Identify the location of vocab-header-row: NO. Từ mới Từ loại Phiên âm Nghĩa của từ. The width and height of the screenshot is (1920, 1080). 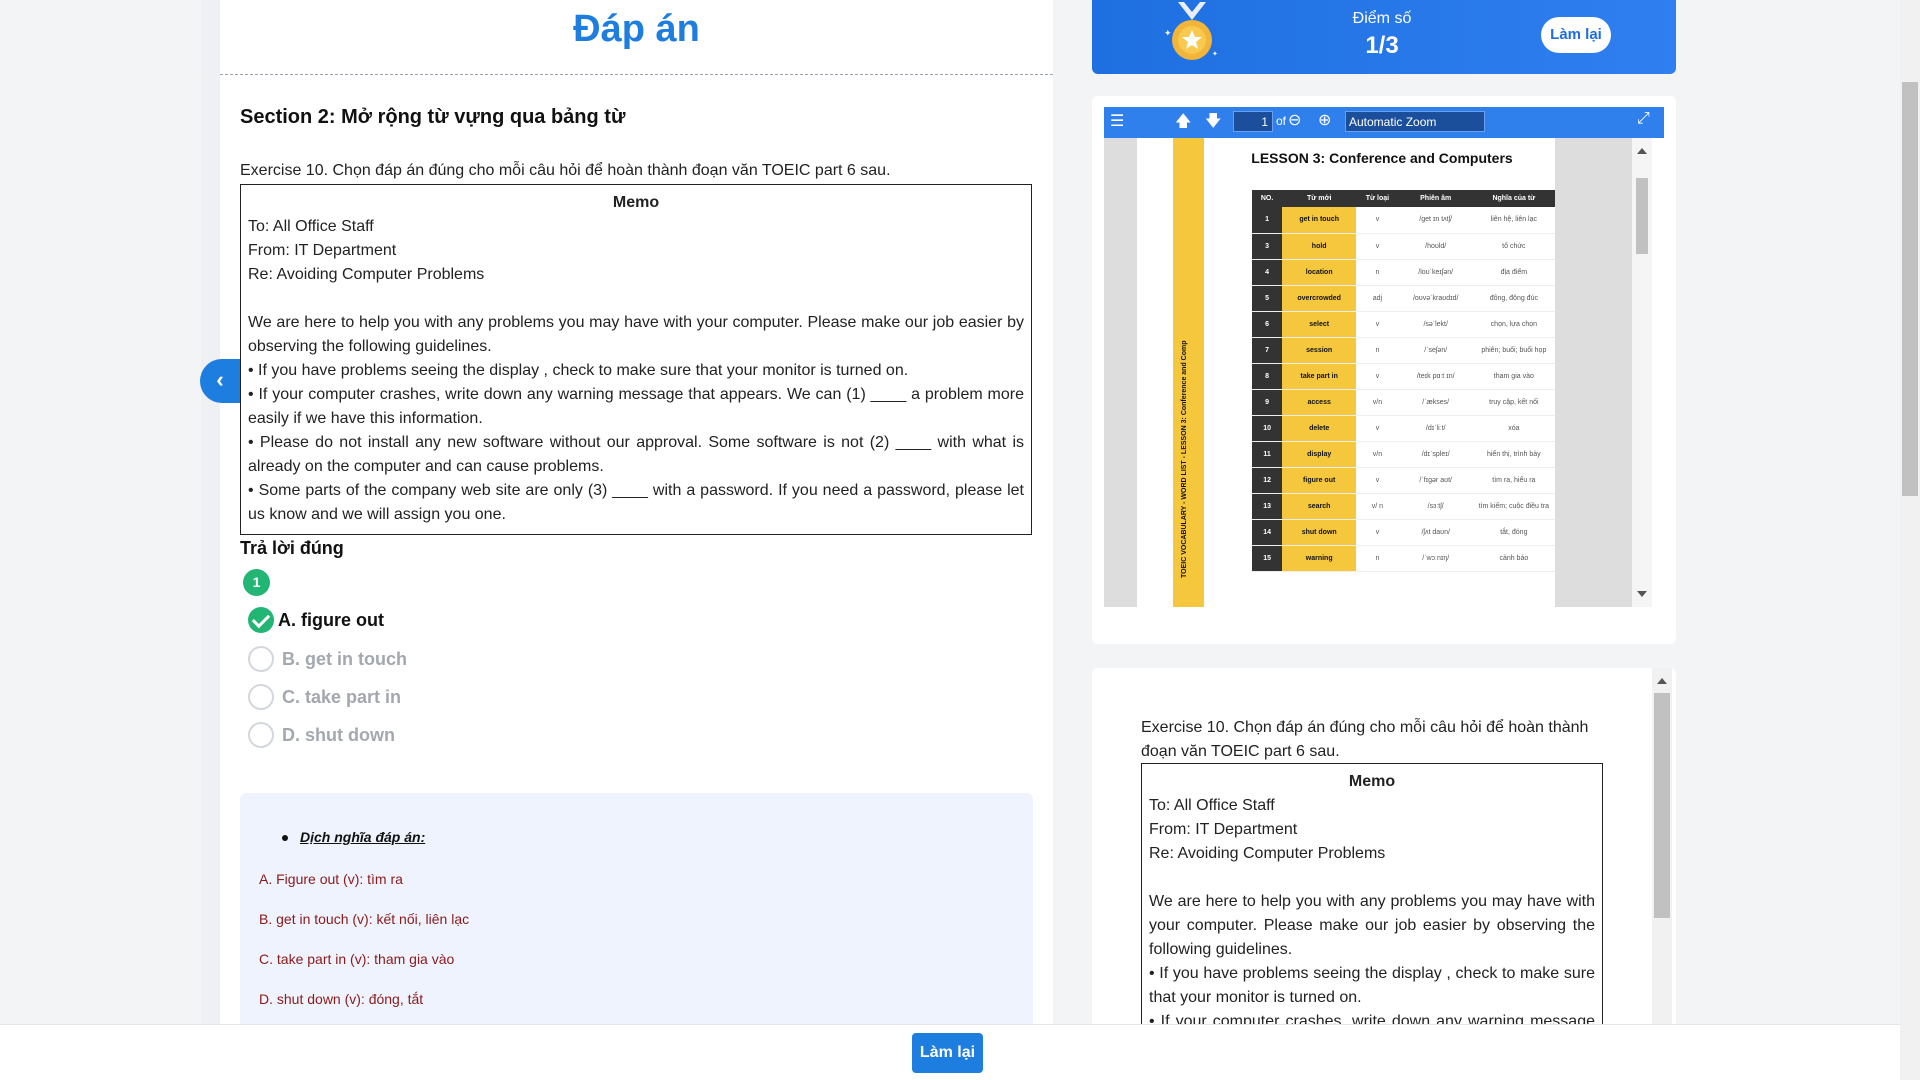
(1403, 198).